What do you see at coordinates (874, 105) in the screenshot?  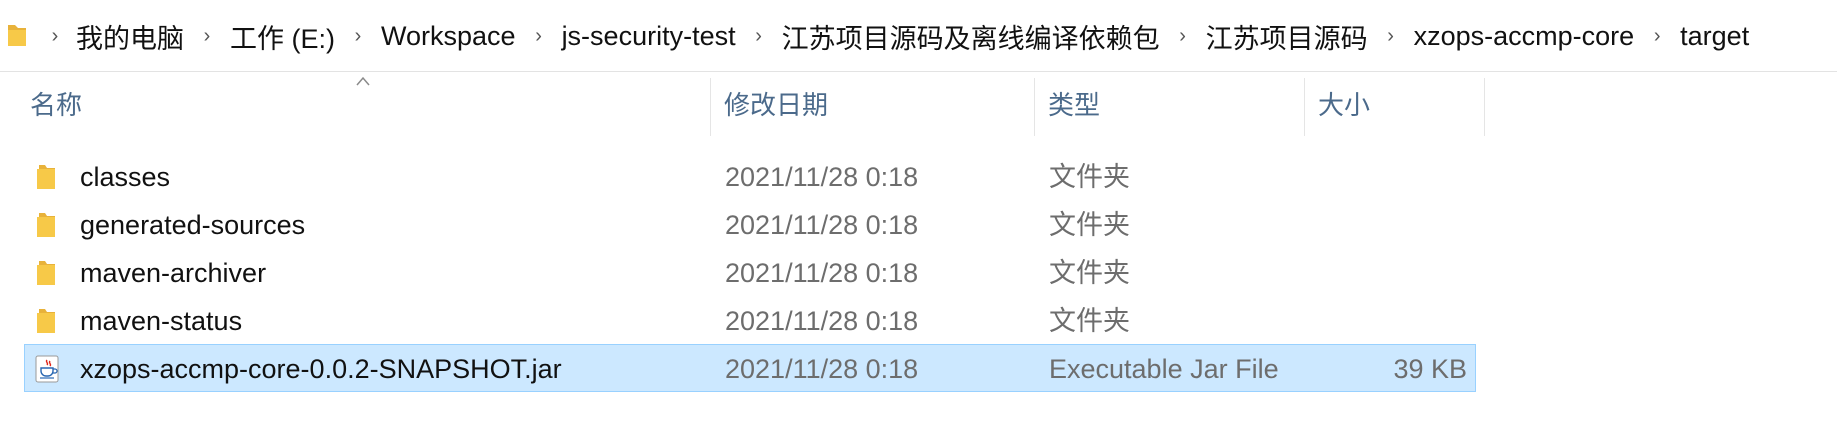 I see `column-header-date: 修改日期` at bounding box center [874, 105].